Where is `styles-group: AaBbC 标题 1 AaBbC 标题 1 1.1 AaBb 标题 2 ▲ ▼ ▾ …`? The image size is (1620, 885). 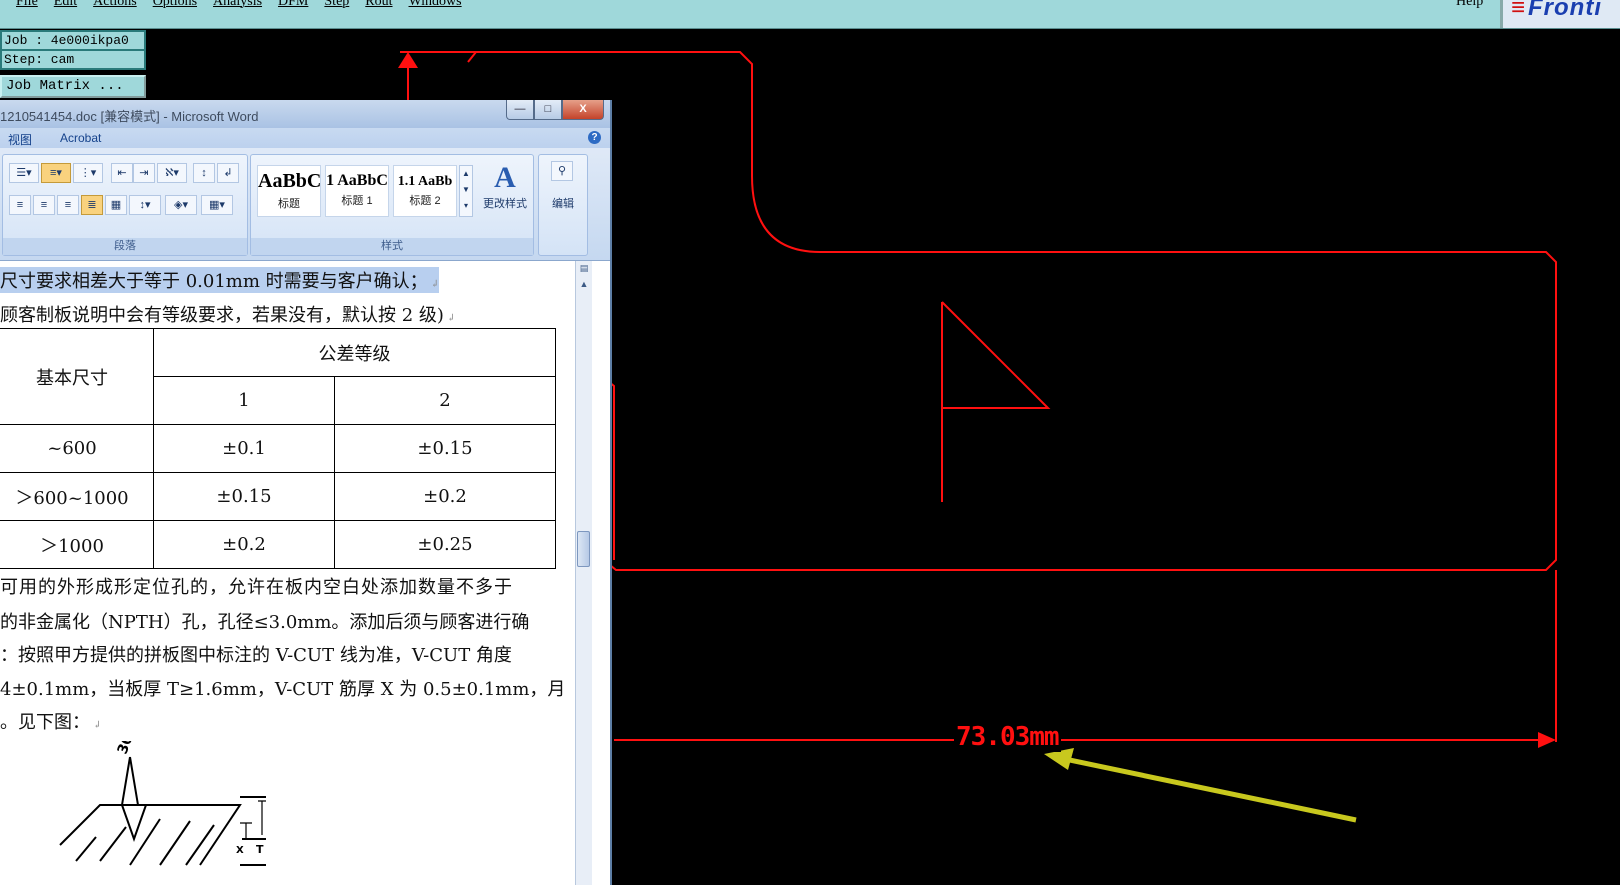 styles-group: AaBbC 标题 1 AaBbC 标题 1 1.1 AaBb 标题 2 ▲ ▼ ▾ … is located at coordinates (392, 205).